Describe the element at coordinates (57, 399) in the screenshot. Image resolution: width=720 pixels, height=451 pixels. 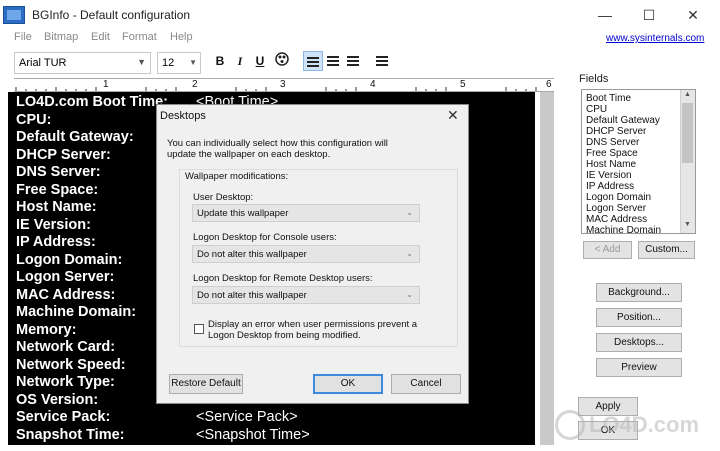
I see `editor-label: OS Version:` at that location.